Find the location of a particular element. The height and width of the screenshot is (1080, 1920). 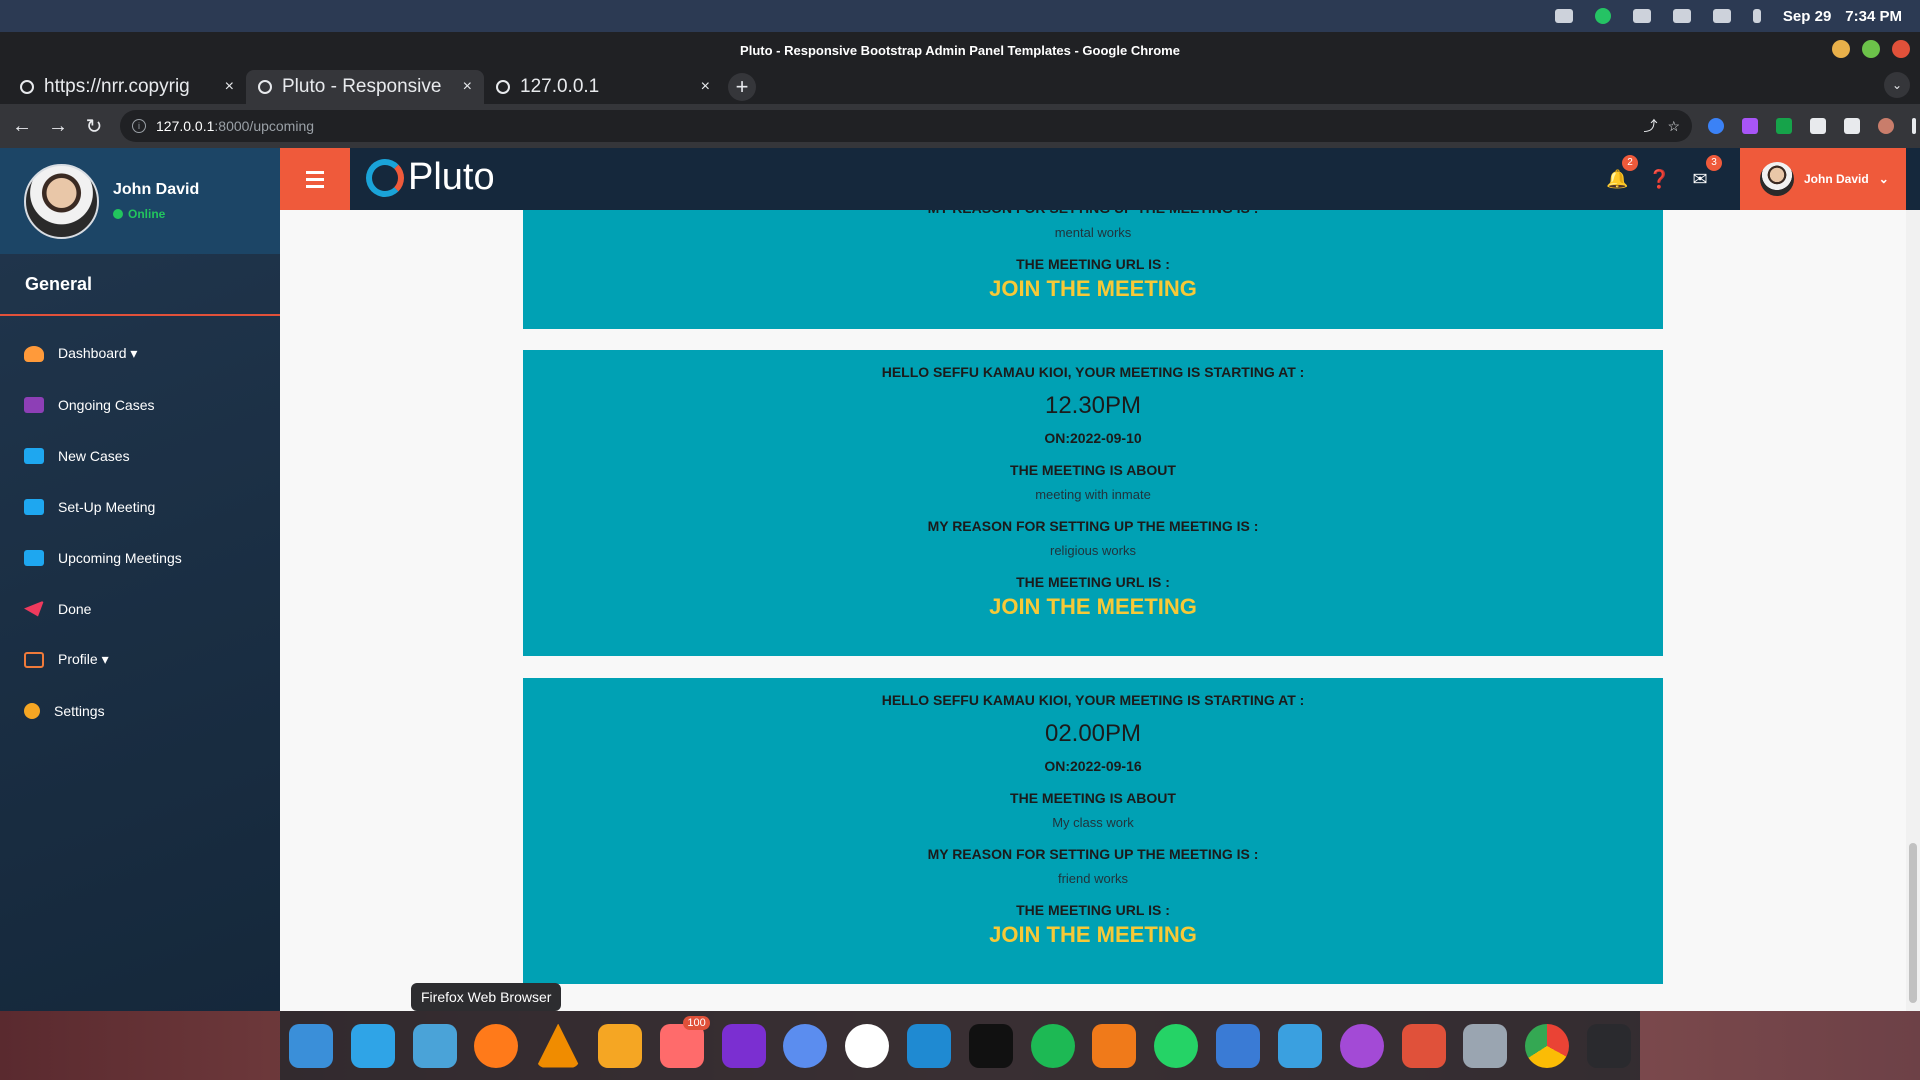

android-studio-icon is located at coordinates (867, 1045).